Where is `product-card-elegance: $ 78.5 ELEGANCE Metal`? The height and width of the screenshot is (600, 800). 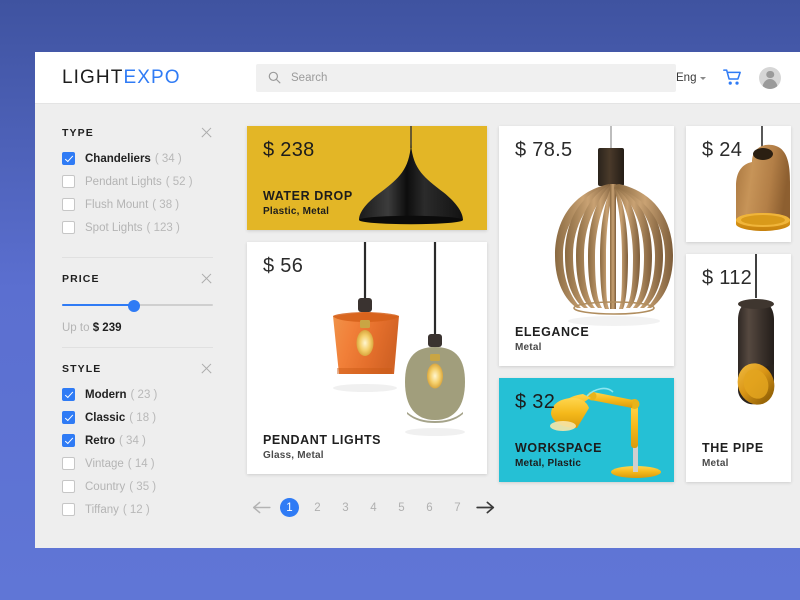
product-card-elegance: $ 78.5 ELEGANCE Metal is located at coordinates (586, 246).